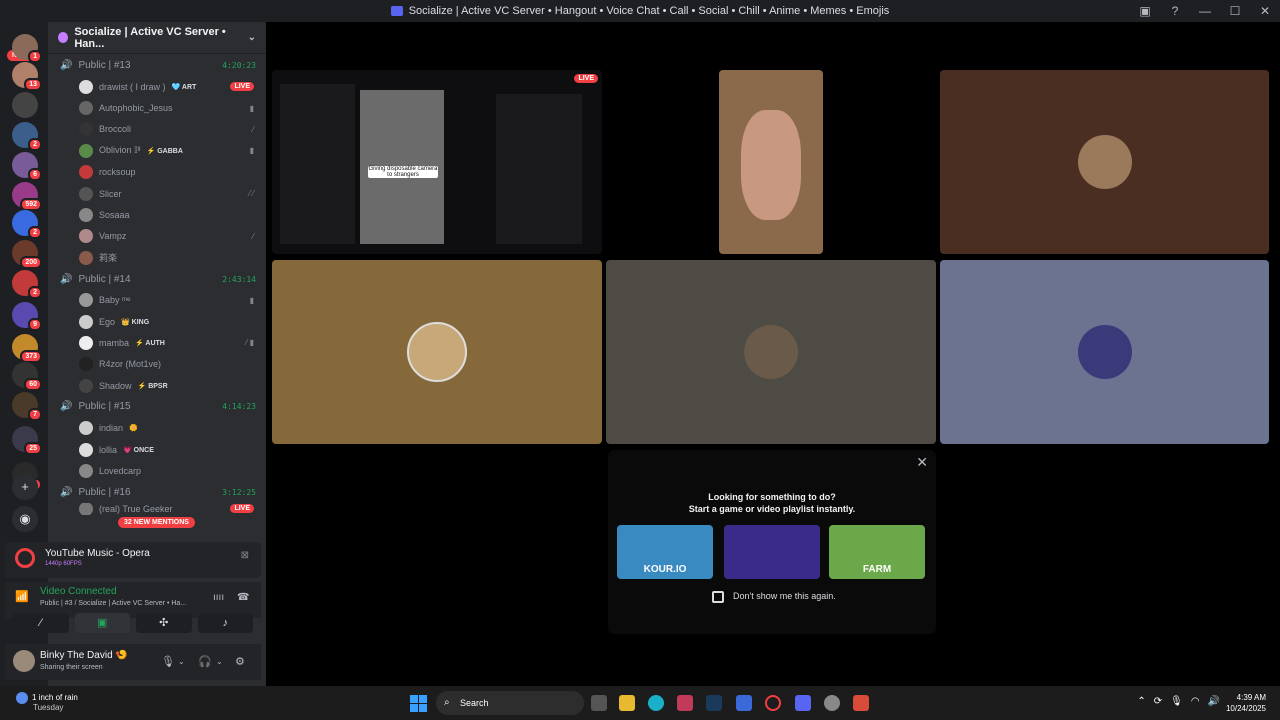  I want to click on voice-channel: 🔊 Public | #16 3:12:25, so click(157, 492).